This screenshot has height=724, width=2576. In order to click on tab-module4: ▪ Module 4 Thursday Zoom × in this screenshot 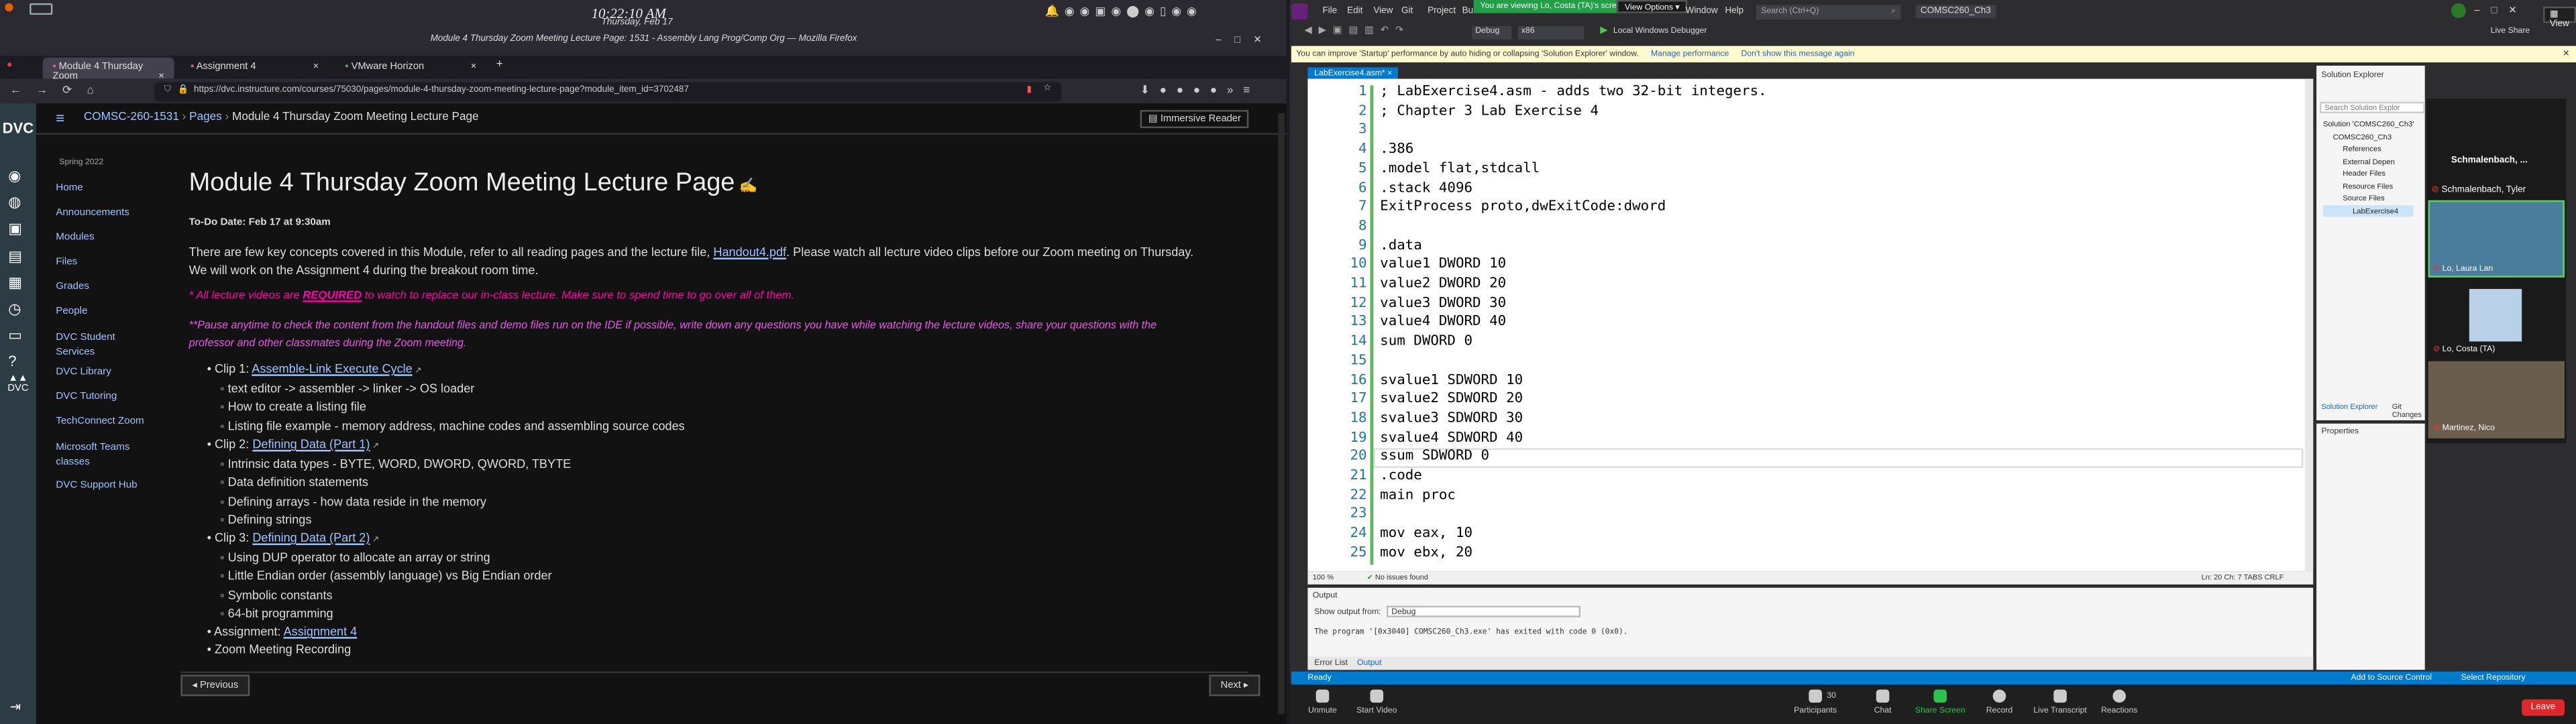, I will do `click(108, 69)`.